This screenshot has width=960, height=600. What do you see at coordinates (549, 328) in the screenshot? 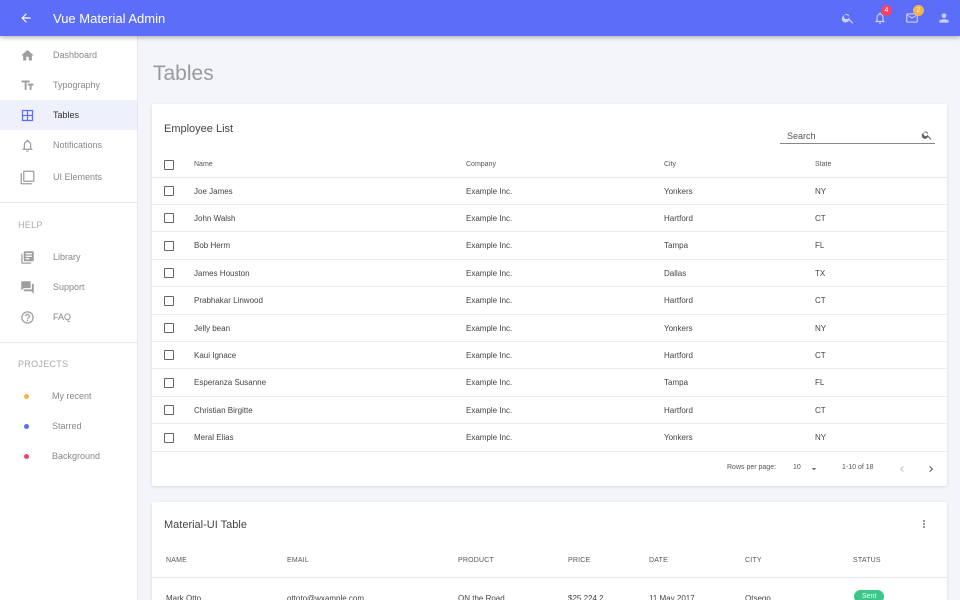
I see `table-row: Jelly bean Example Inc. Yonkers NY` at bounding box center [549, 328].